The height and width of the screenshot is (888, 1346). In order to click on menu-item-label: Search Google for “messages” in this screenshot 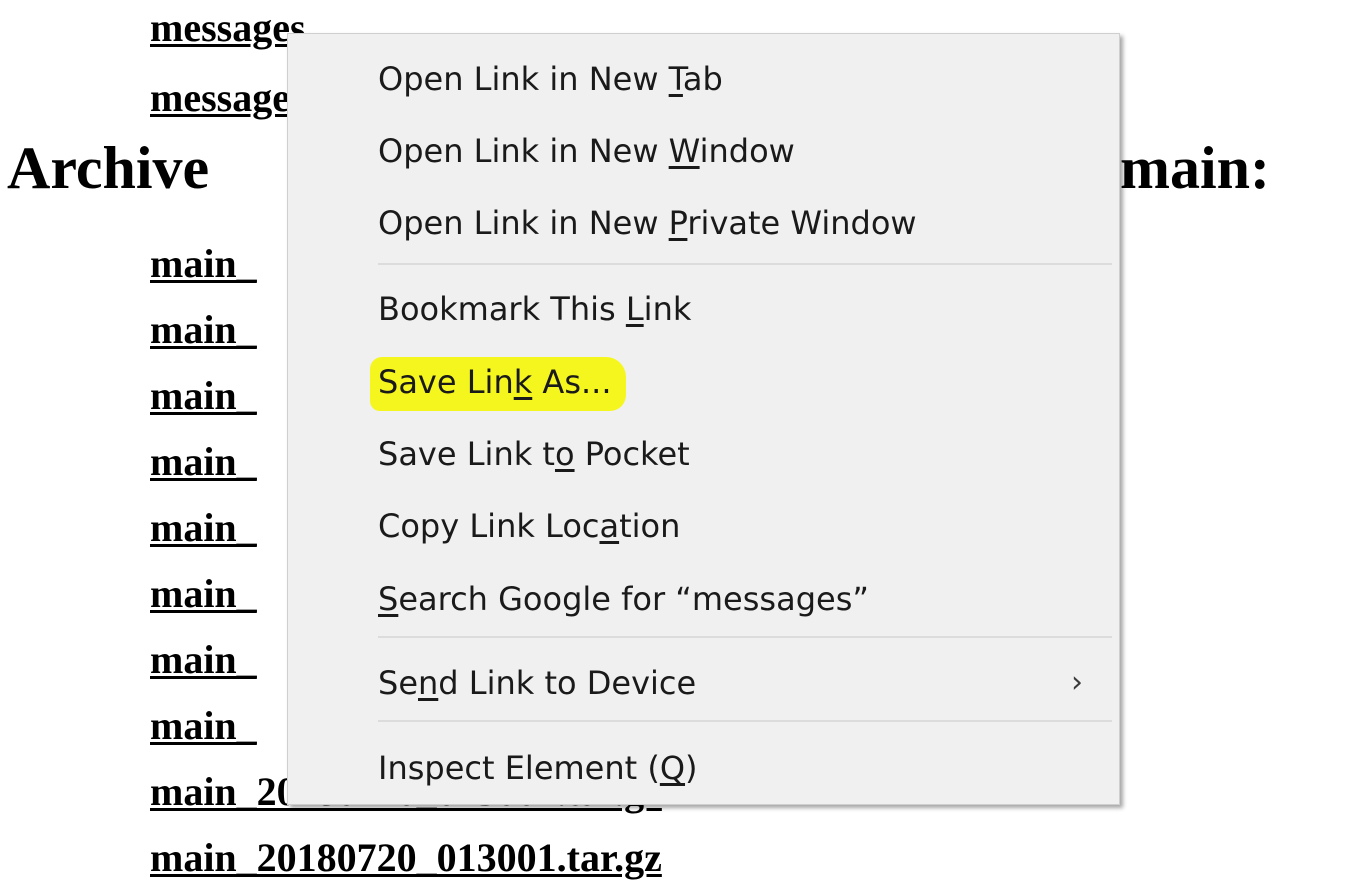, I will do `click(623, 599)`.